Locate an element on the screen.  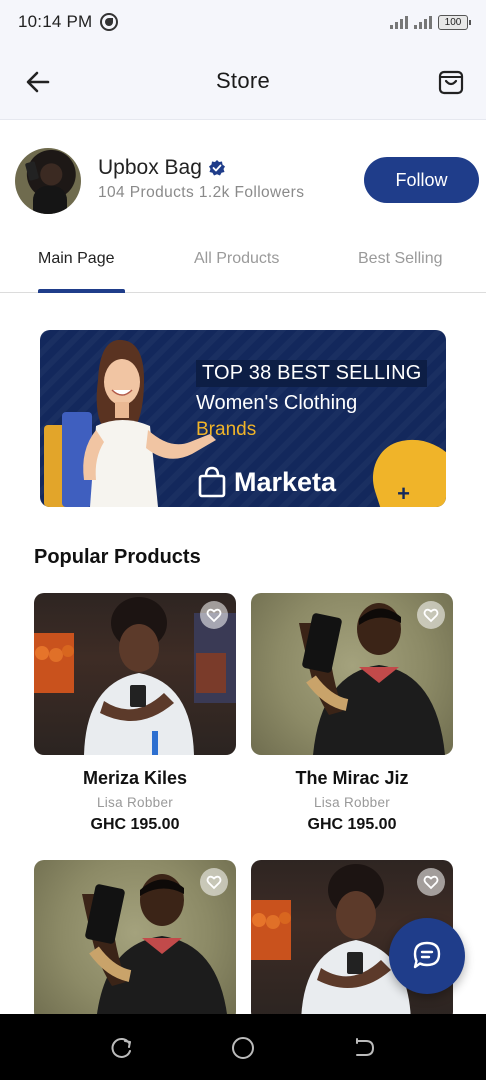
page-title: Store is located at coordinates (243, 80).